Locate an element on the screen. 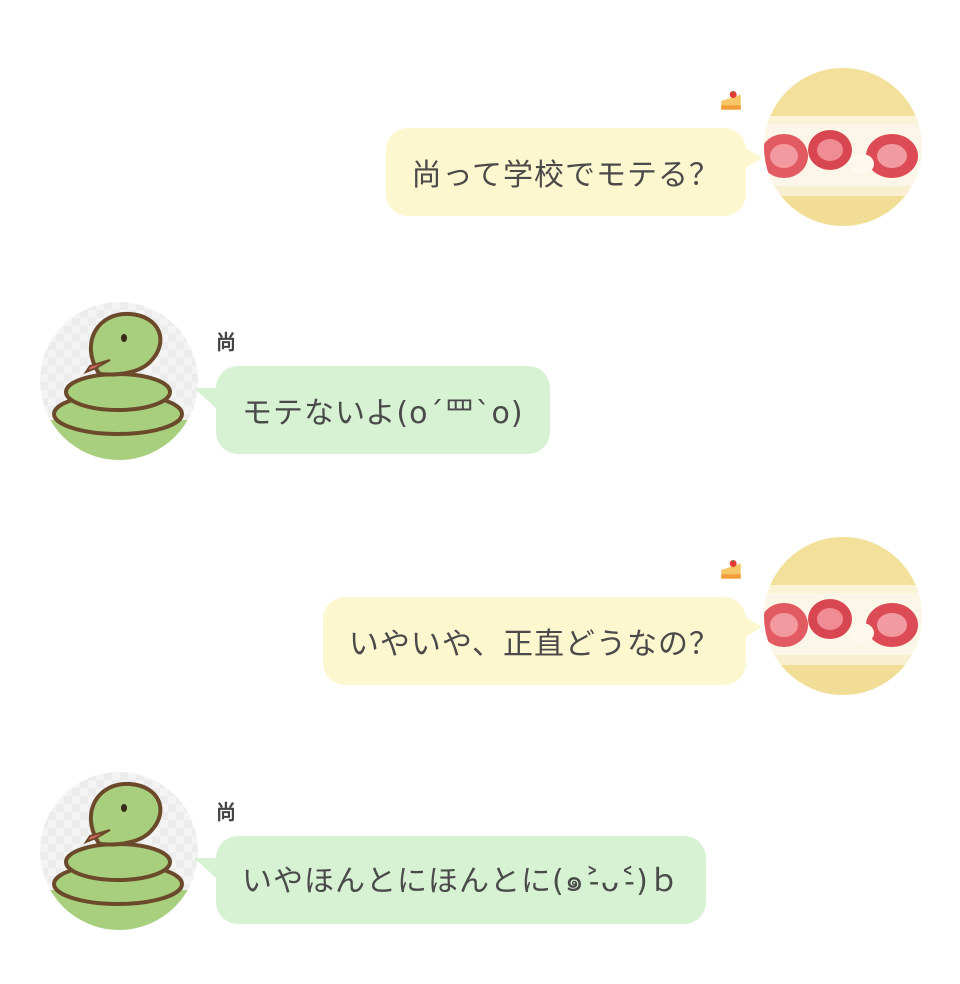 This screenshot has height=984, width=960. message-bubble: いやいや、正直どうなの？ is located at coordinates (542, 641).